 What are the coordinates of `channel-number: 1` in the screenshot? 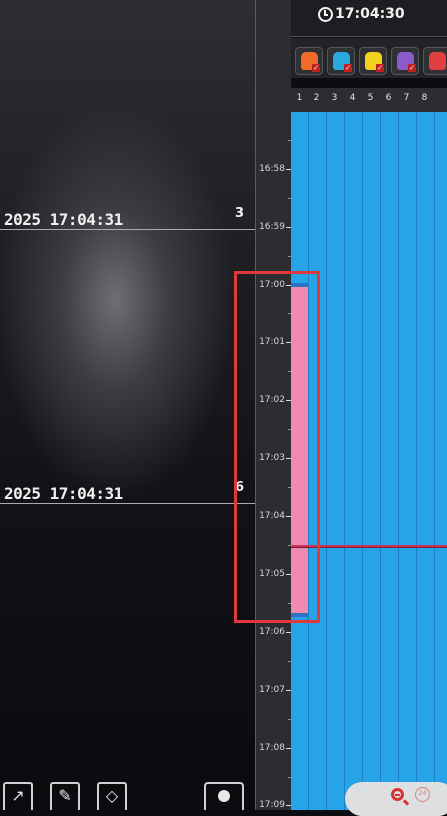 It's located at (299, 98).